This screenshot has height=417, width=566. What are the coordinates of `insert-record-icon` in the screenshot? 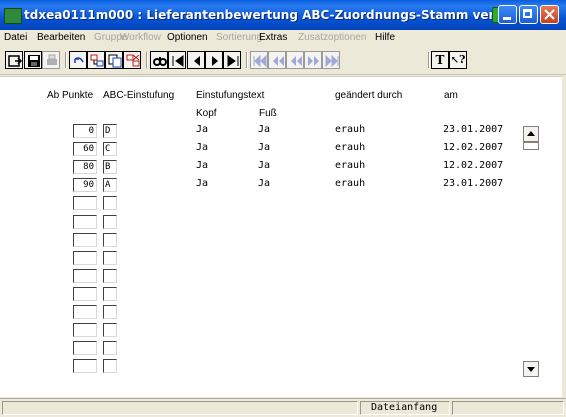 It's located at (96, 60).